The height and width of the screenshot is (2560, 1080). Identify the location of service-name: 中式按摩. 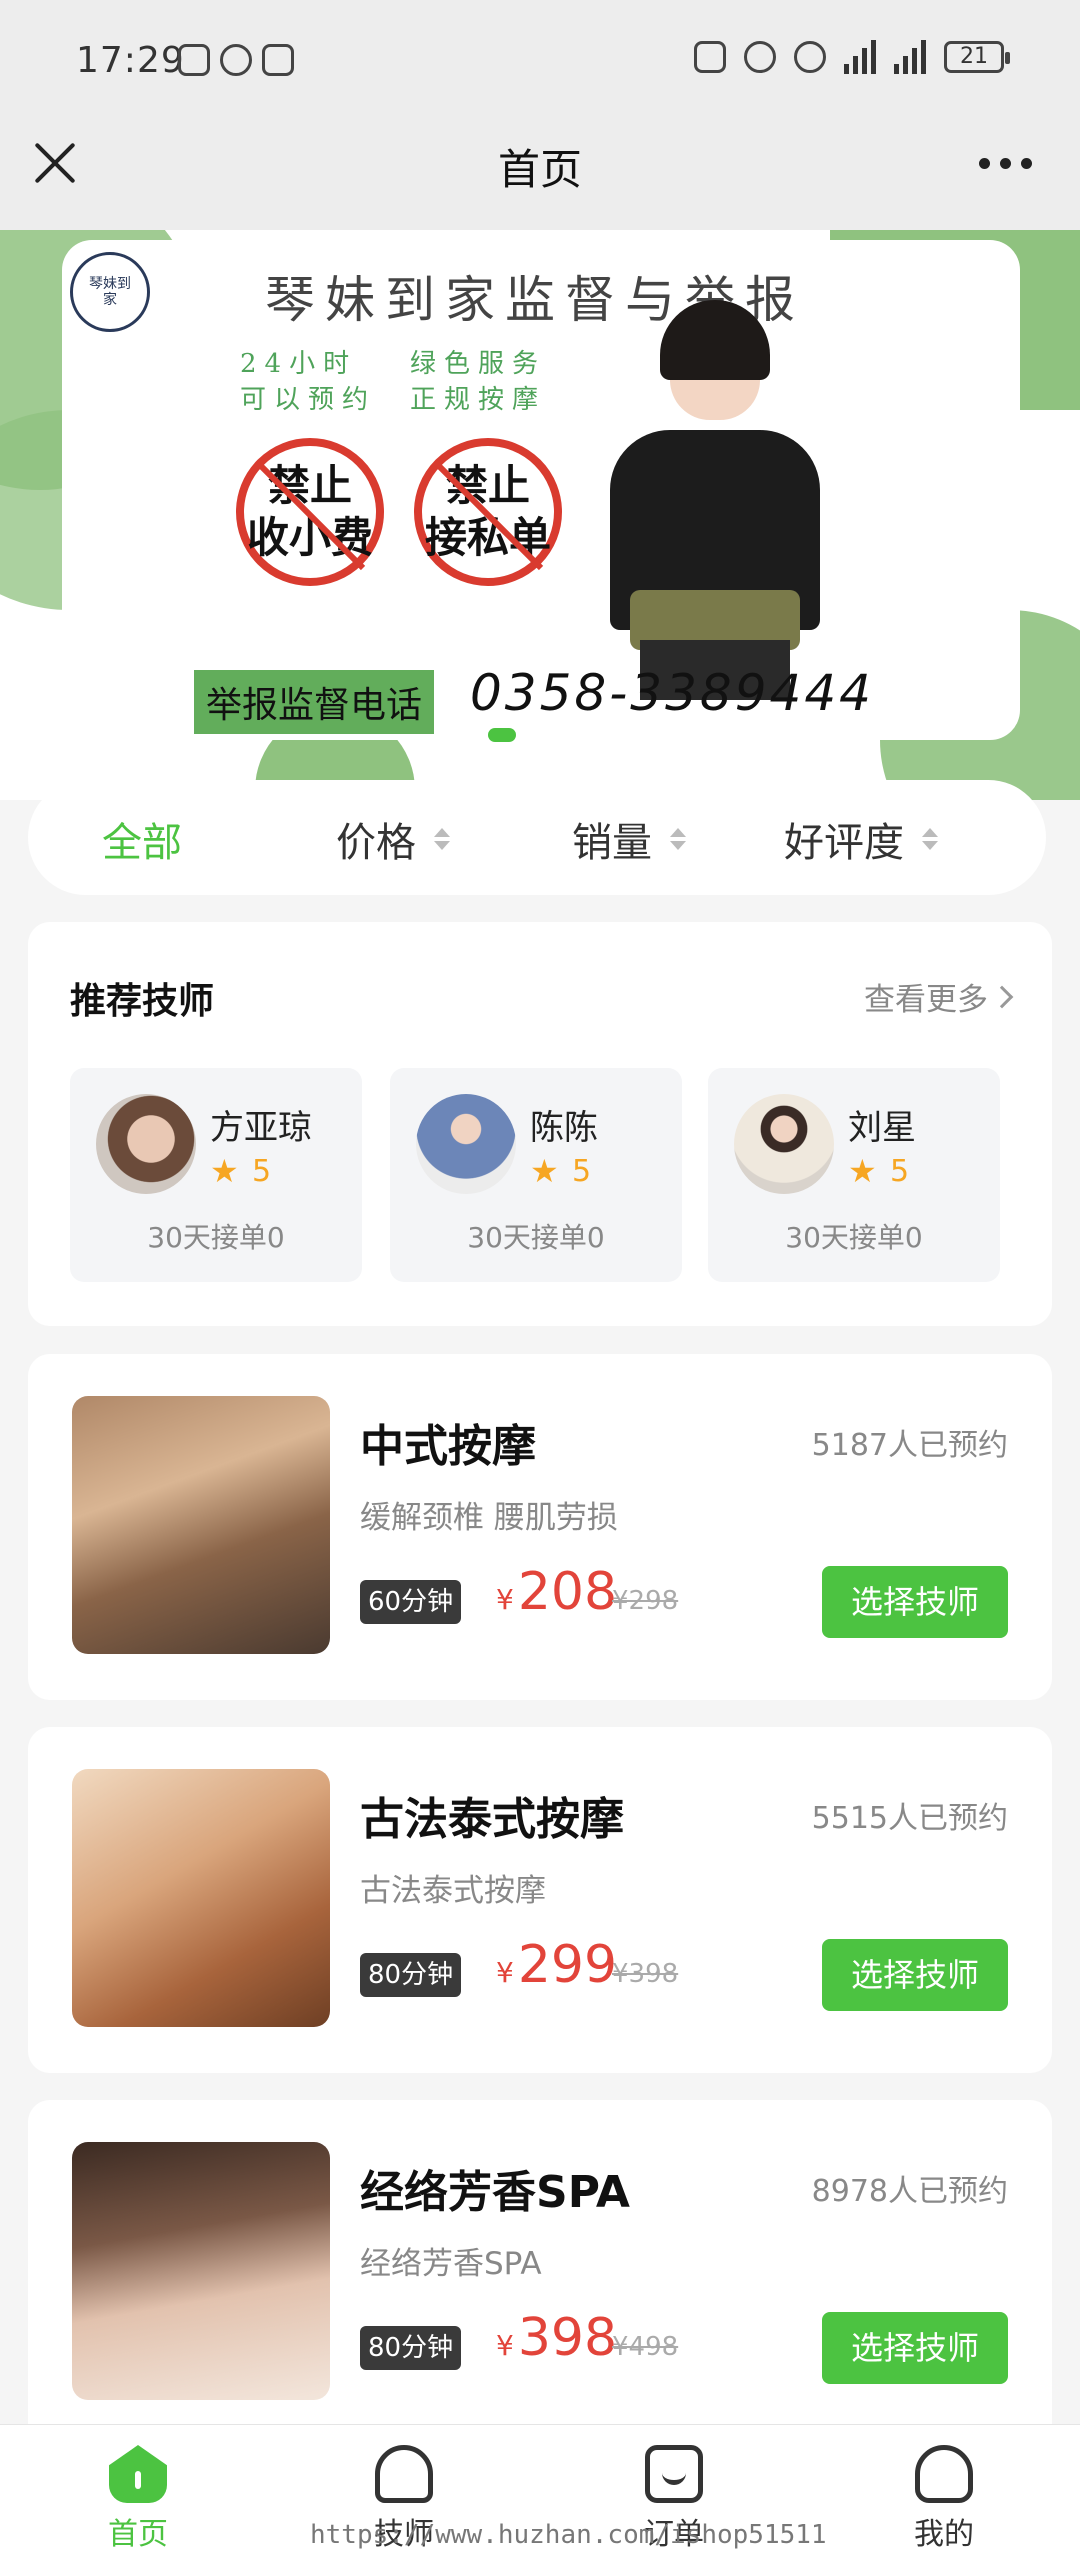
(448, 1446).